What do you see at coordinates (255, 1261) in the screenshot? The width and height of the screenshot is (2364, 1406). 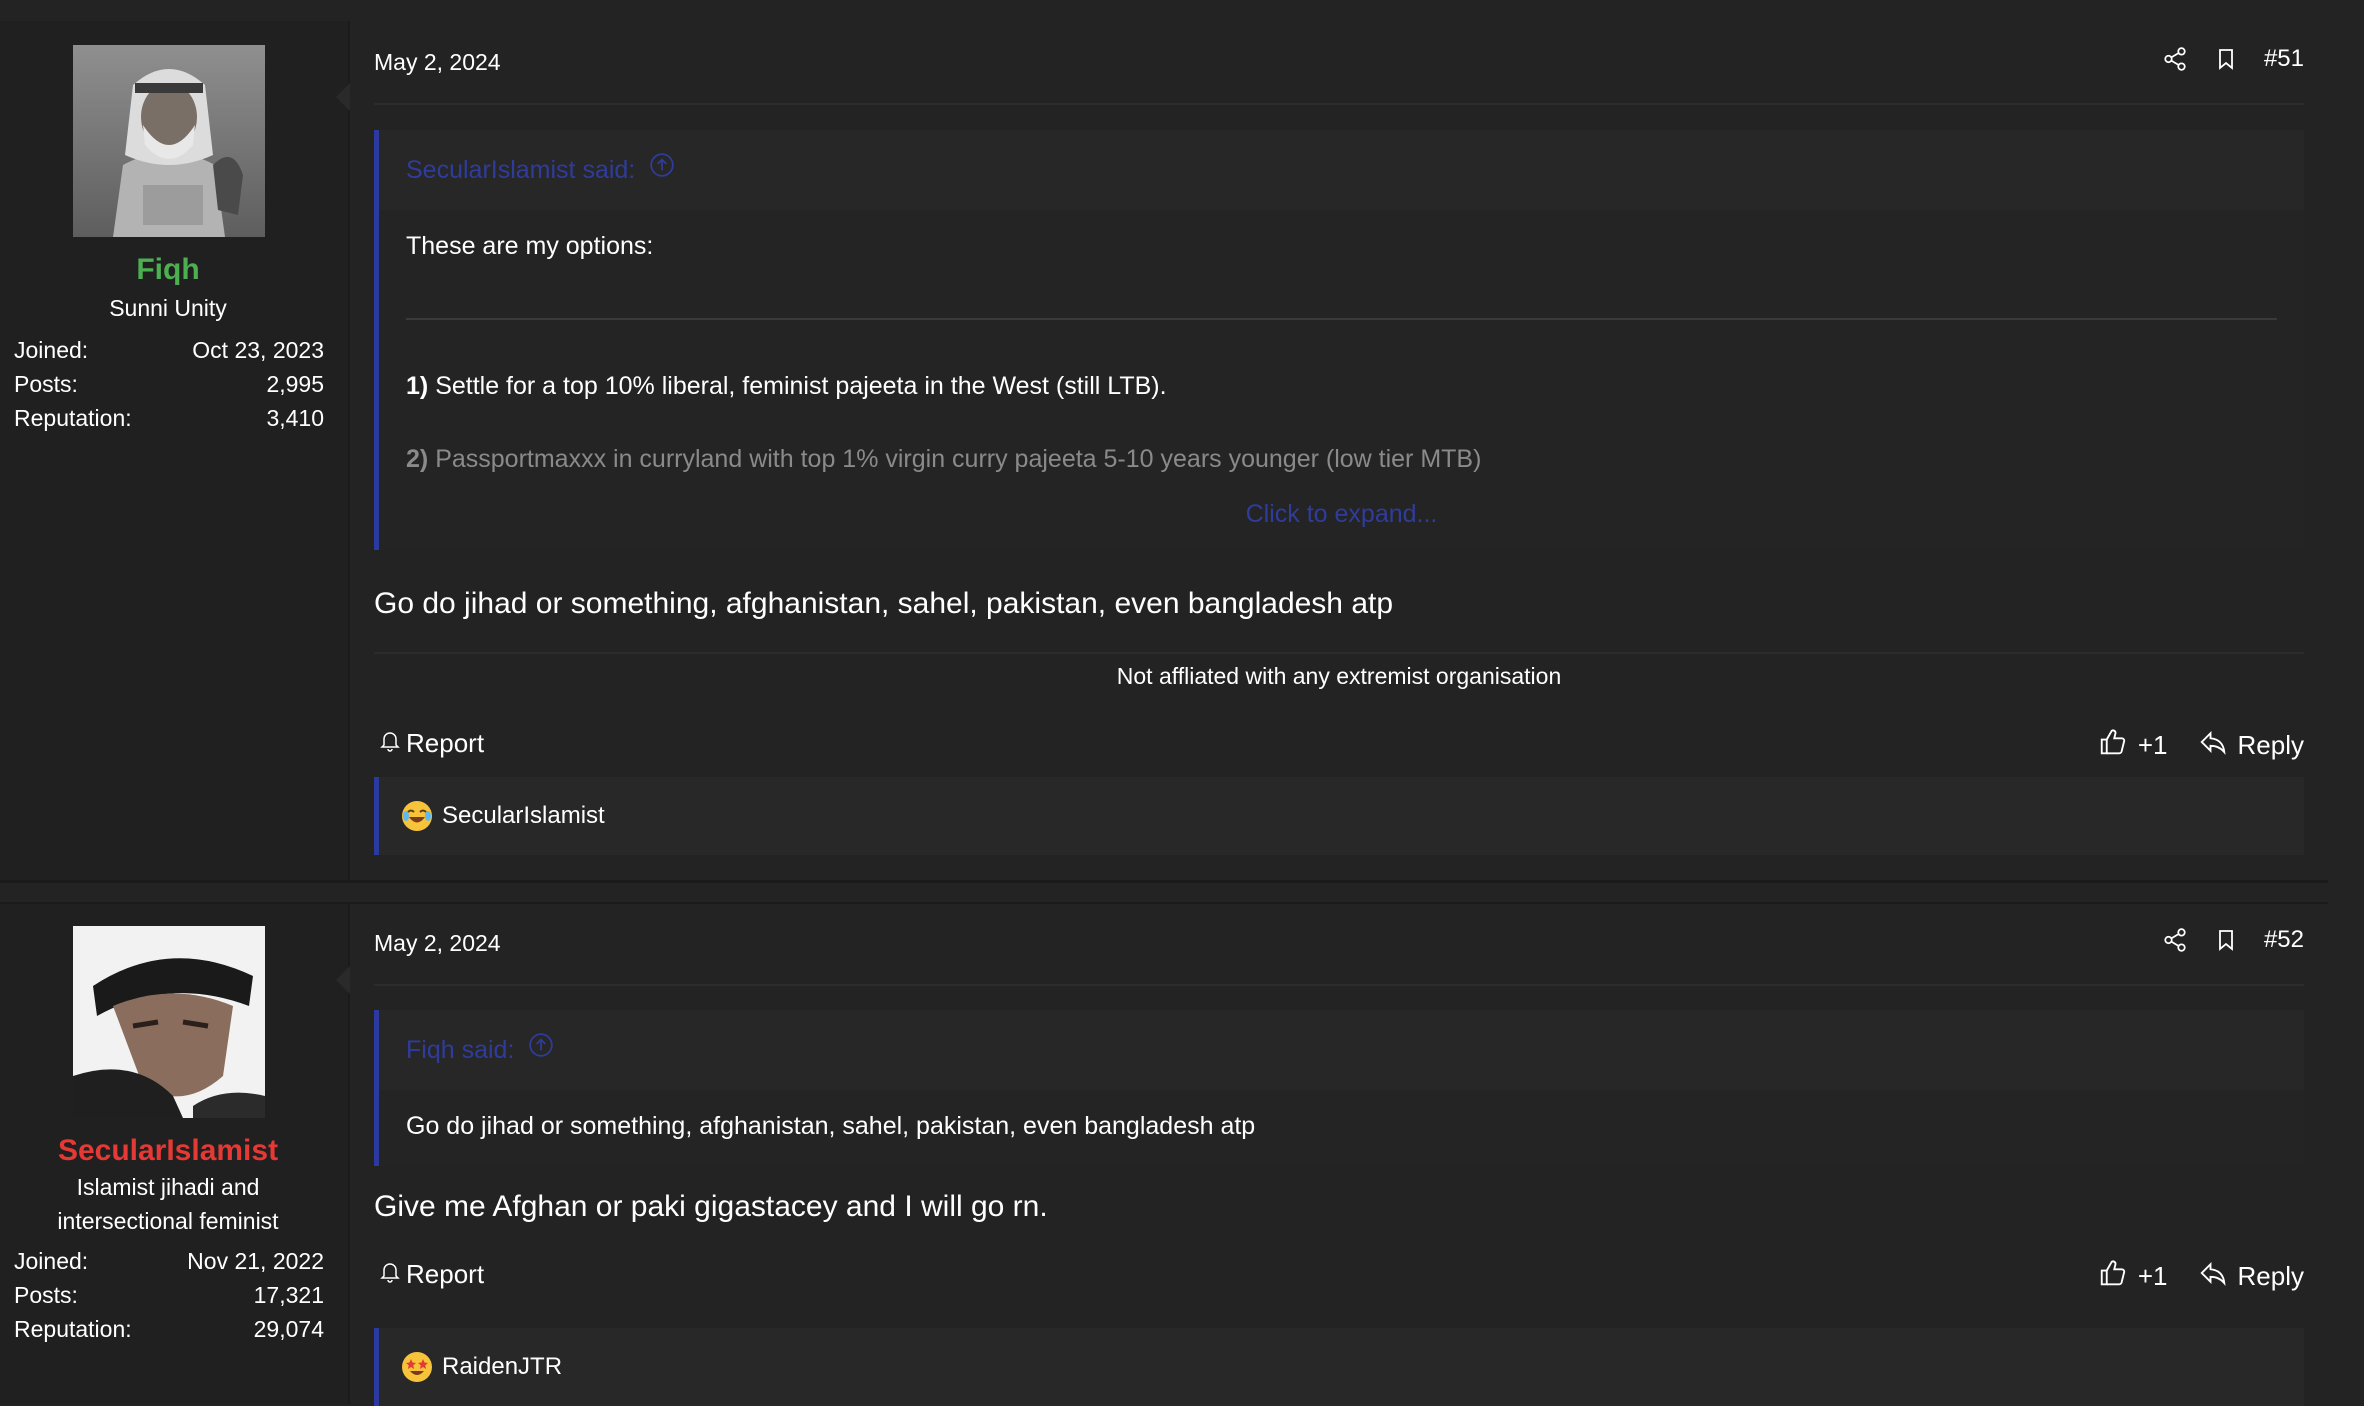 I see `stat-value: Nov 21, 2022` at bounding box center [255, 1261].